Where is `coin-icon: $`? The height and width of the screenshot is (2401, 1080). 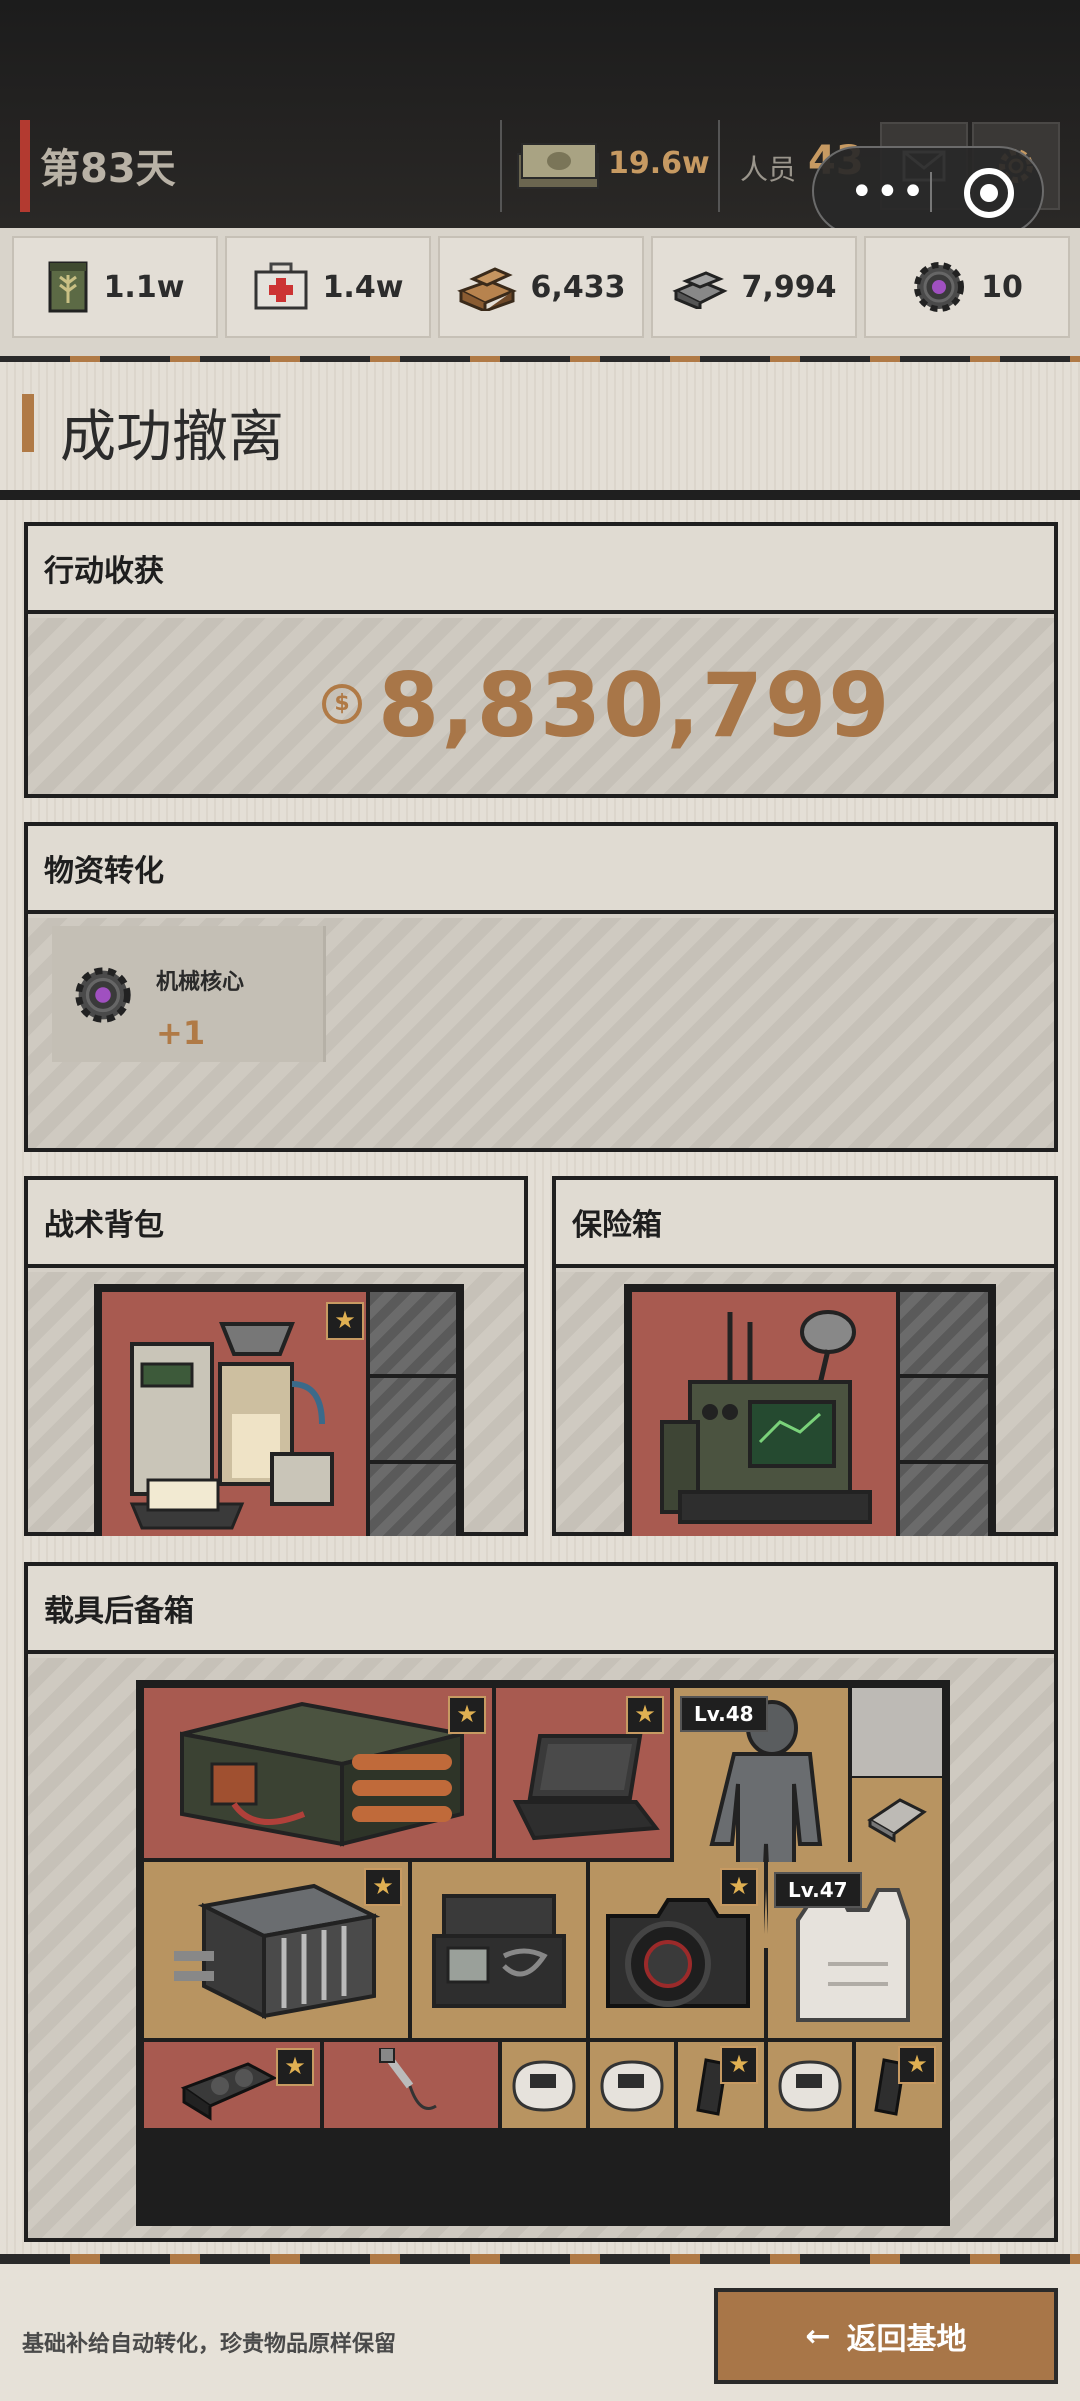 coin-icon: $ is located at coordinates (342, 704).